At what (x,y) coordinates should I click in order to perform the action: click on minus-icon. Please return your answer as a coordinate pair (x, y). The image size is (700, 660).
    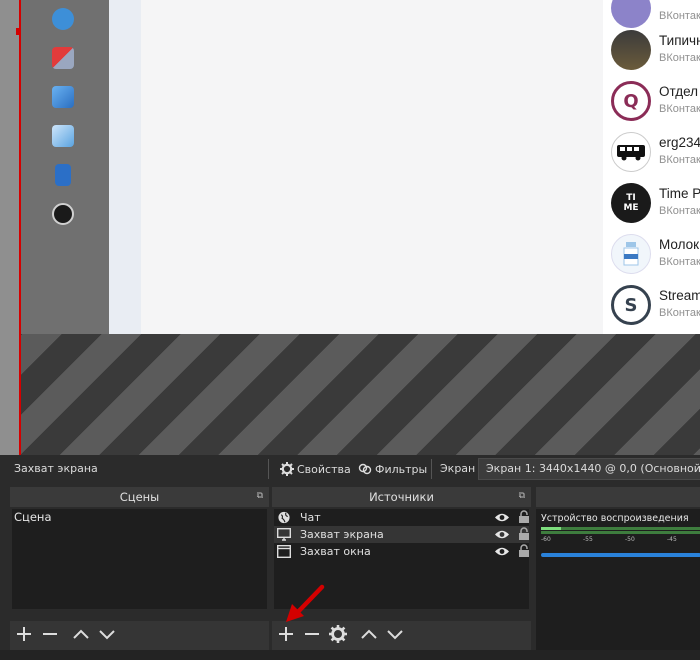
    Looking at the image, I should click on (312, 634).